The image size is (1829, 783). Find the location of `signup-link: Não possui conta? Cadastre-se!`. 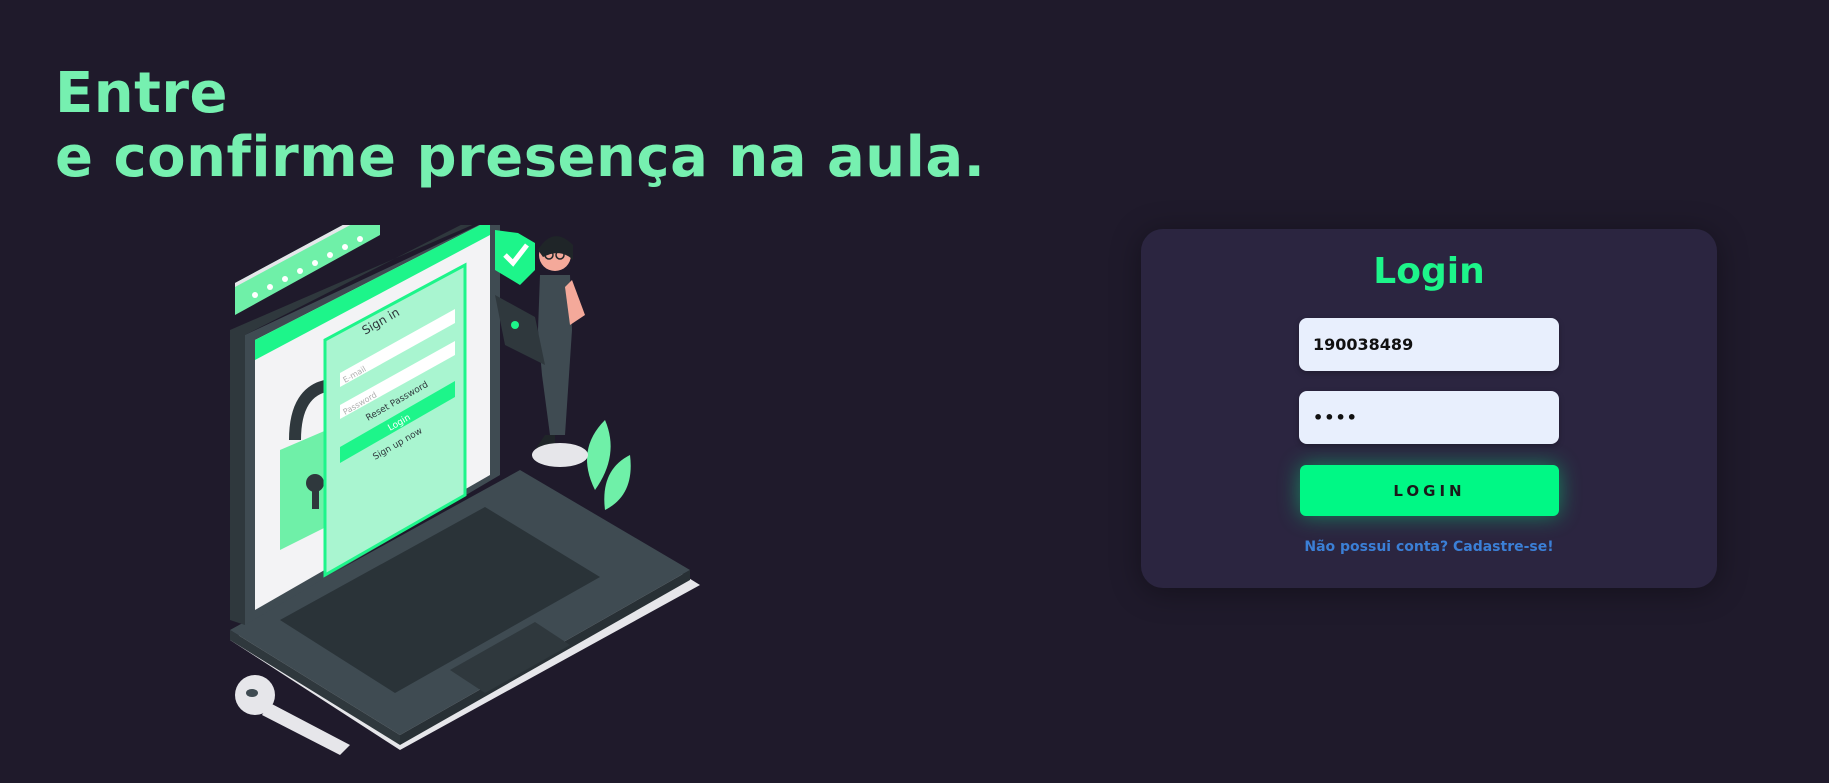

signup-link: Não possui conta? Cadastre-se! is located at coordinates (1429, 547).